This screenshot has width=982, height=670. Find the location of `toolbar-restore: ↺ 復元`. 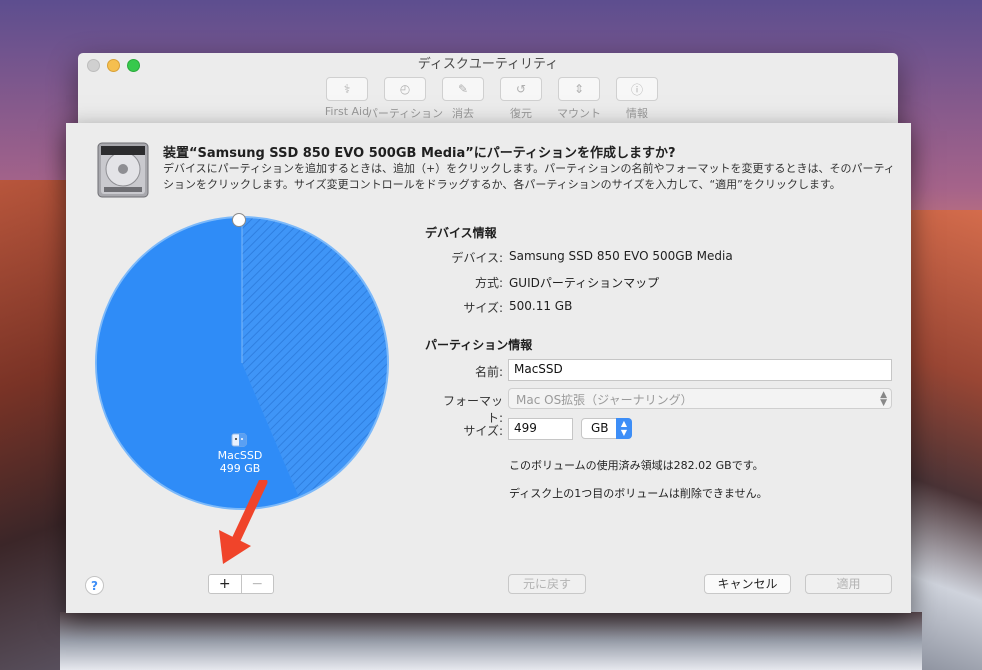

toolbar-restore: ↺ 復元 is located at coordinates (521, 99).